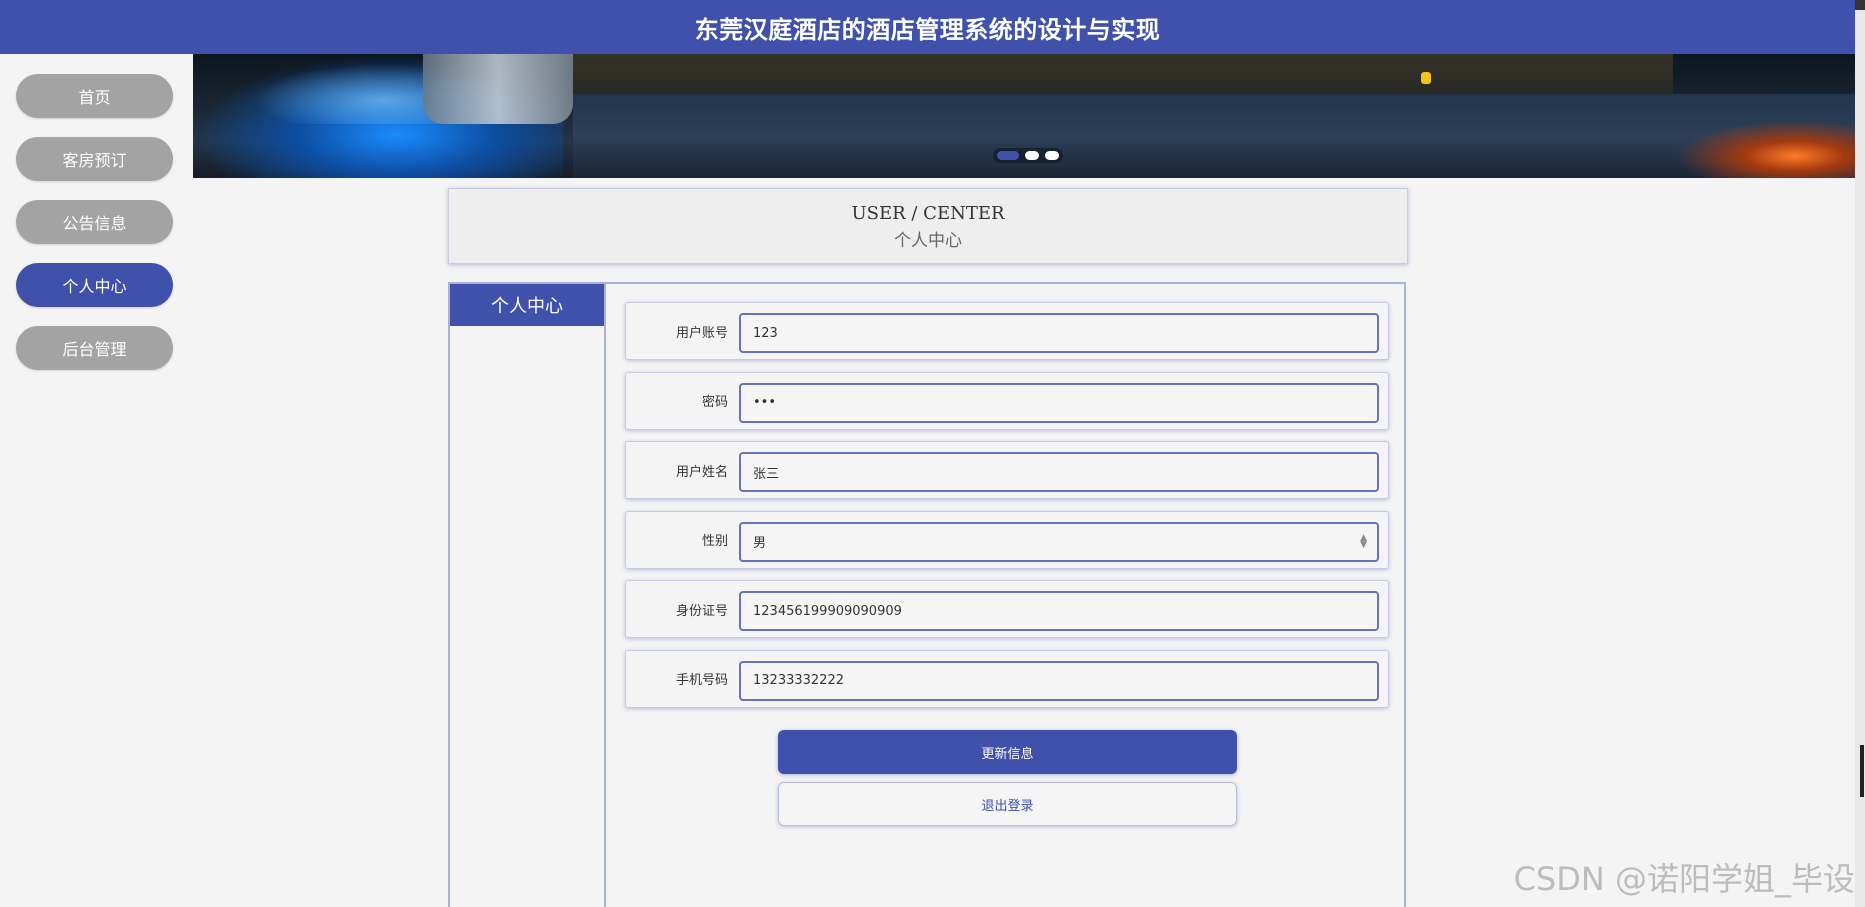 The image size is (1865, 907). Describe the element at coordinates (1007, 804) in the screenshot. I see `logout-button: 退出登录` at that location.